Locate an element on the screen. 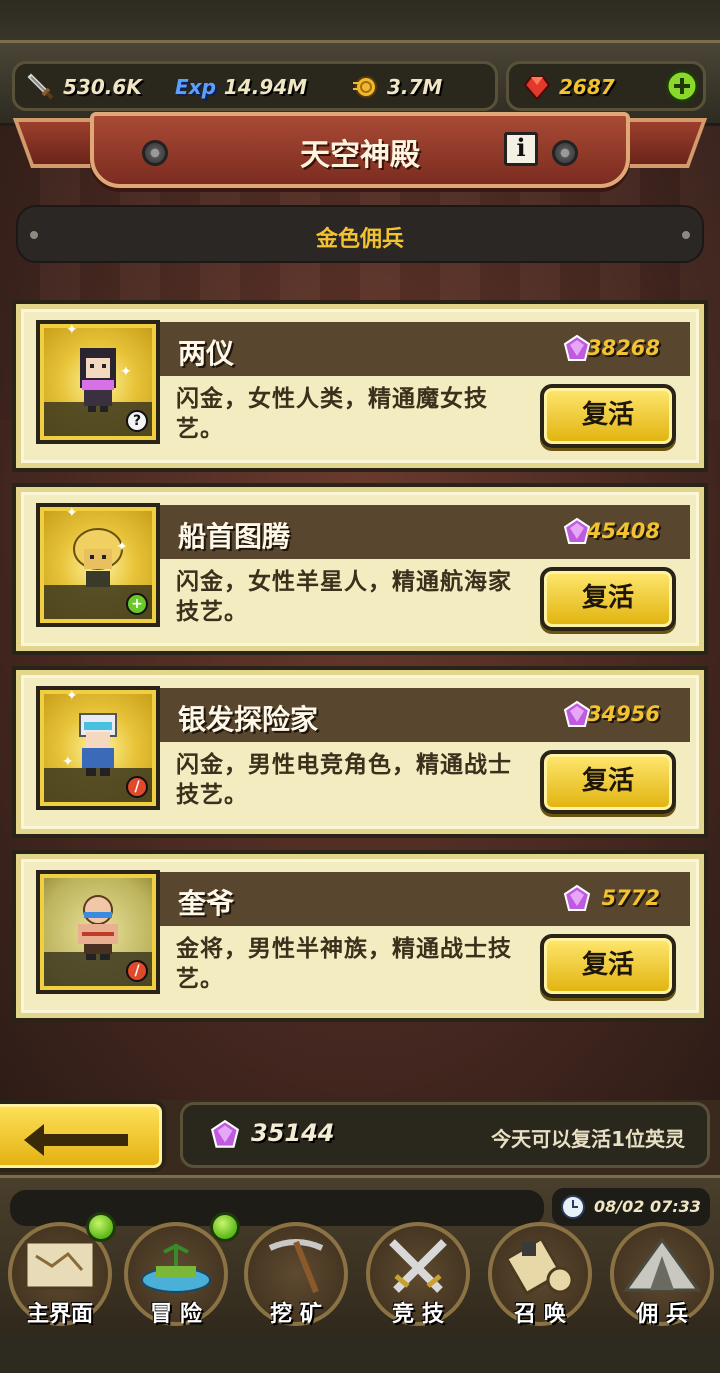 This screenshot has width=720, height=1373. clock-icon is located at coordinates (573, 1207).